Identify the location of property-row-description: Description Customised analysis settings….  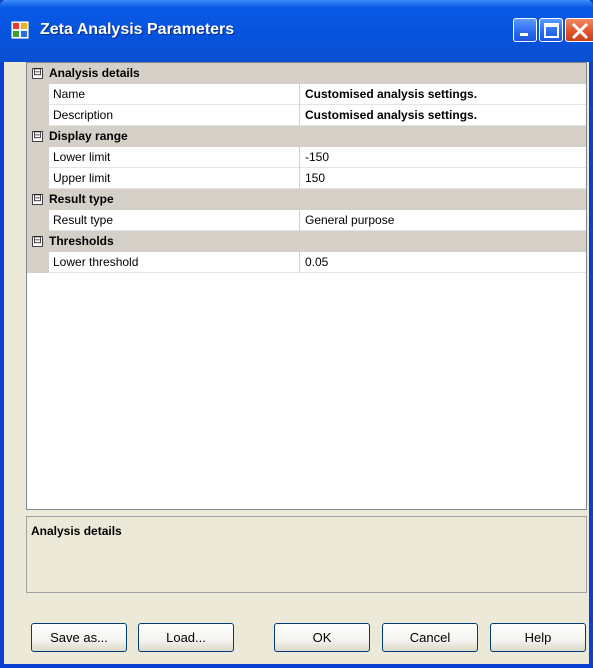
(306, 115).